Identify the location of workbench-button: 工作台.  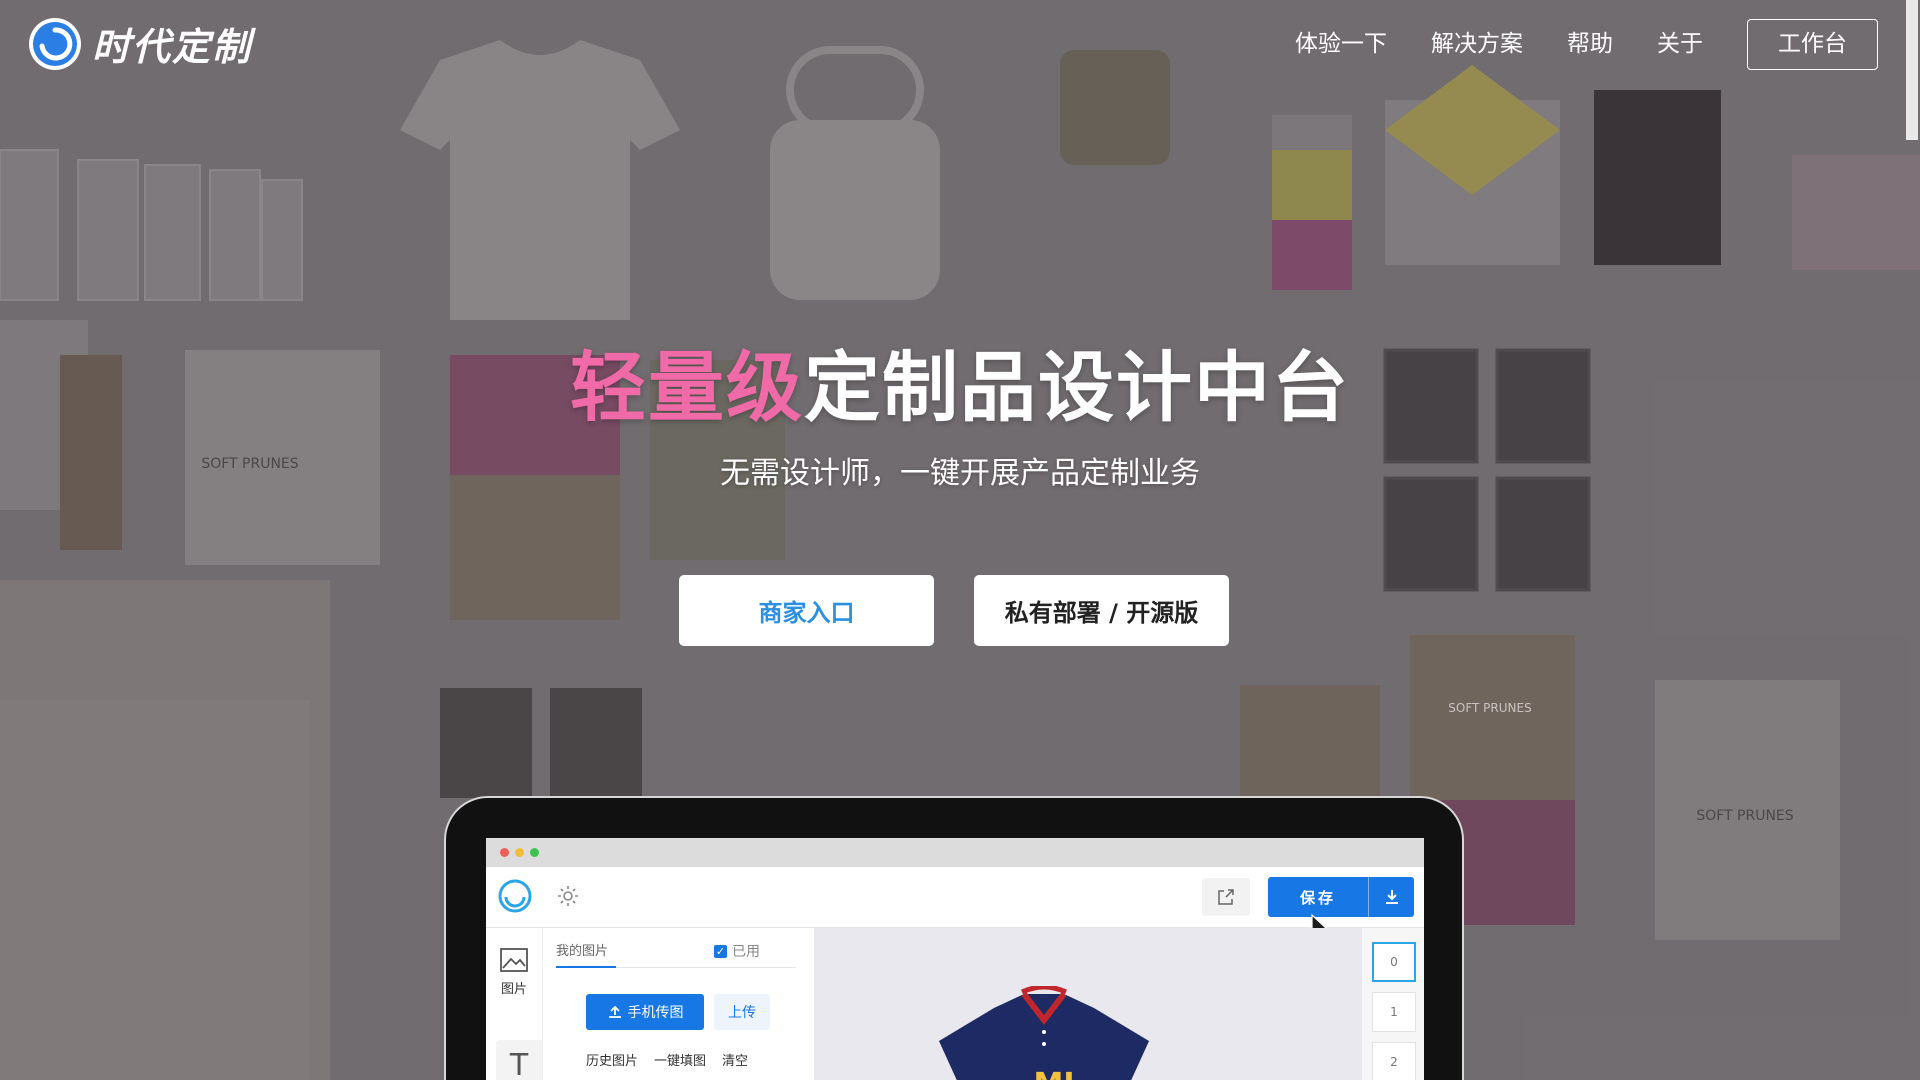
(1812, 44).